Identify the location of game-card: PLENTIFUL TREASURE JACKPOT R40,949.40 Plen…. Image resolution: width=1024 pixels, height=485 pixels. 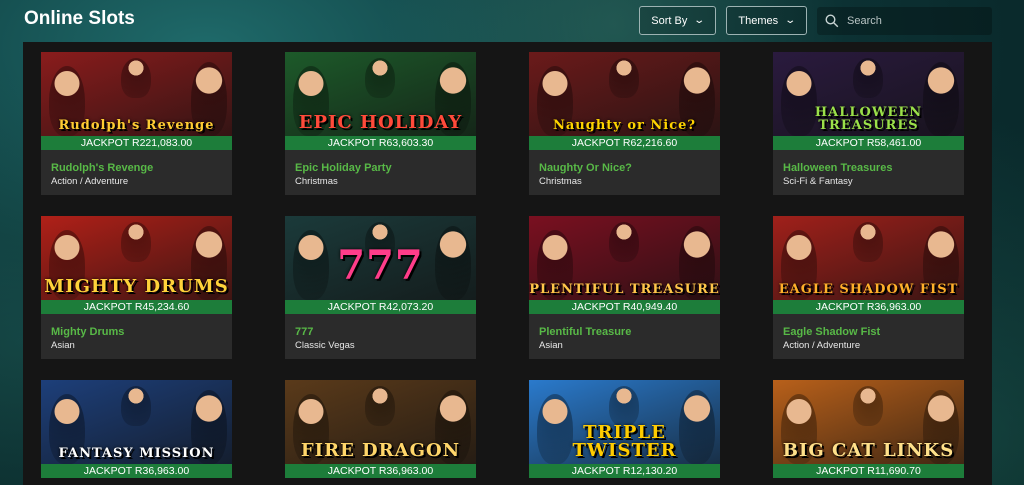
(624, 287).